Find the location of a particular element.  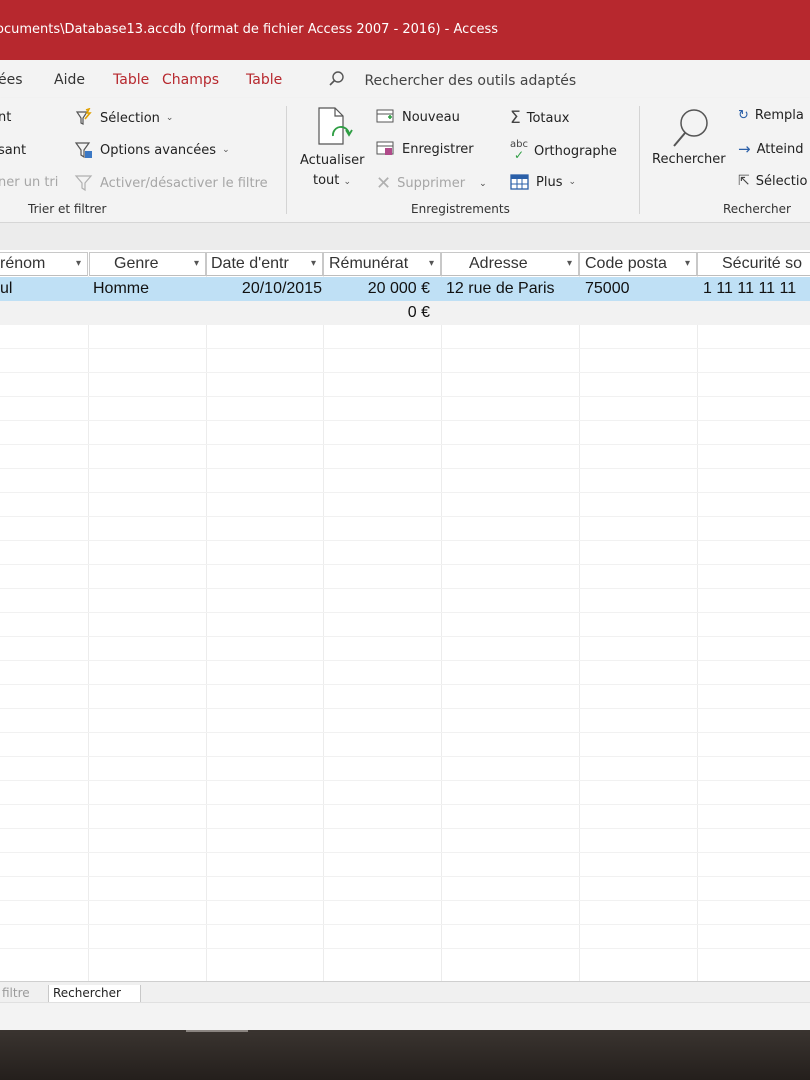

new-record-button: Nouveau is located at coordinates (418, 117).